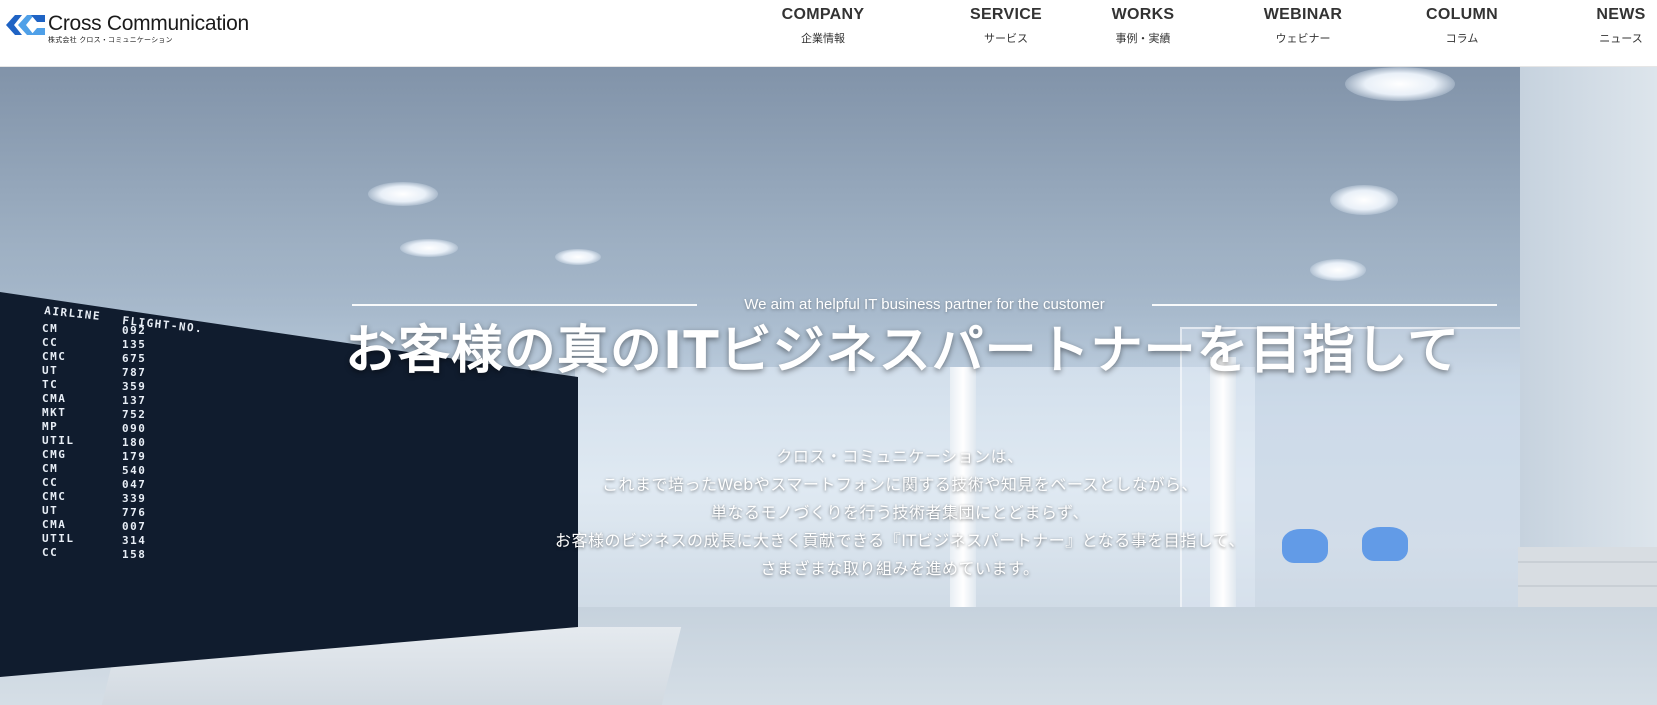 The height and width of the screenshot is (705, 1657). Describe the element at coordinates (134, 428) in the screenshot. I see `board-flight: 090` at that location.